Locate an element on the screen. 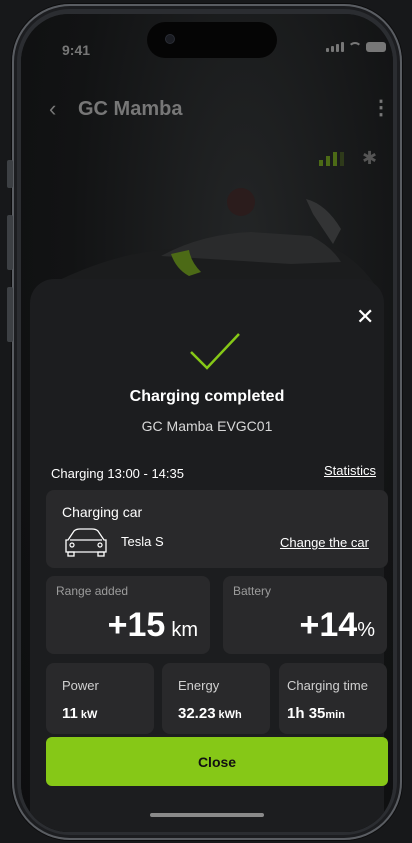 The width and height of the screenshot is (412, 843). side-button-silent is located at coordinates (10, 174).